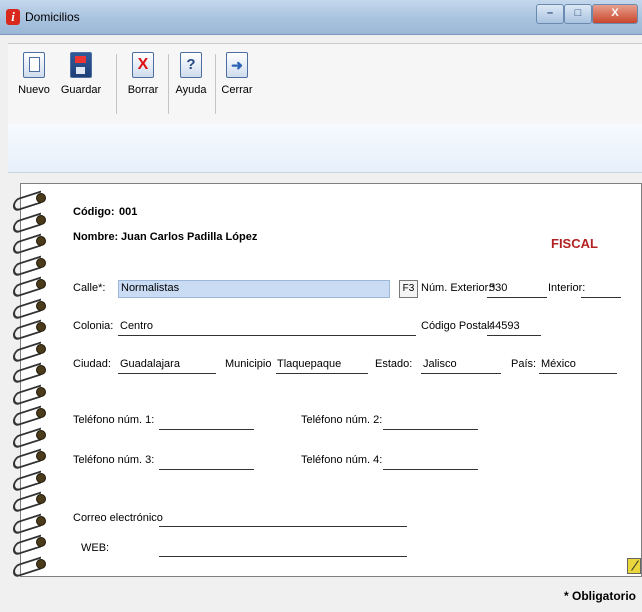 This screenshot has height=612, width=642. Describe the element at coordinates (96, 237) in the screenshot. I see `nombre-label: Nombre:` at that location.